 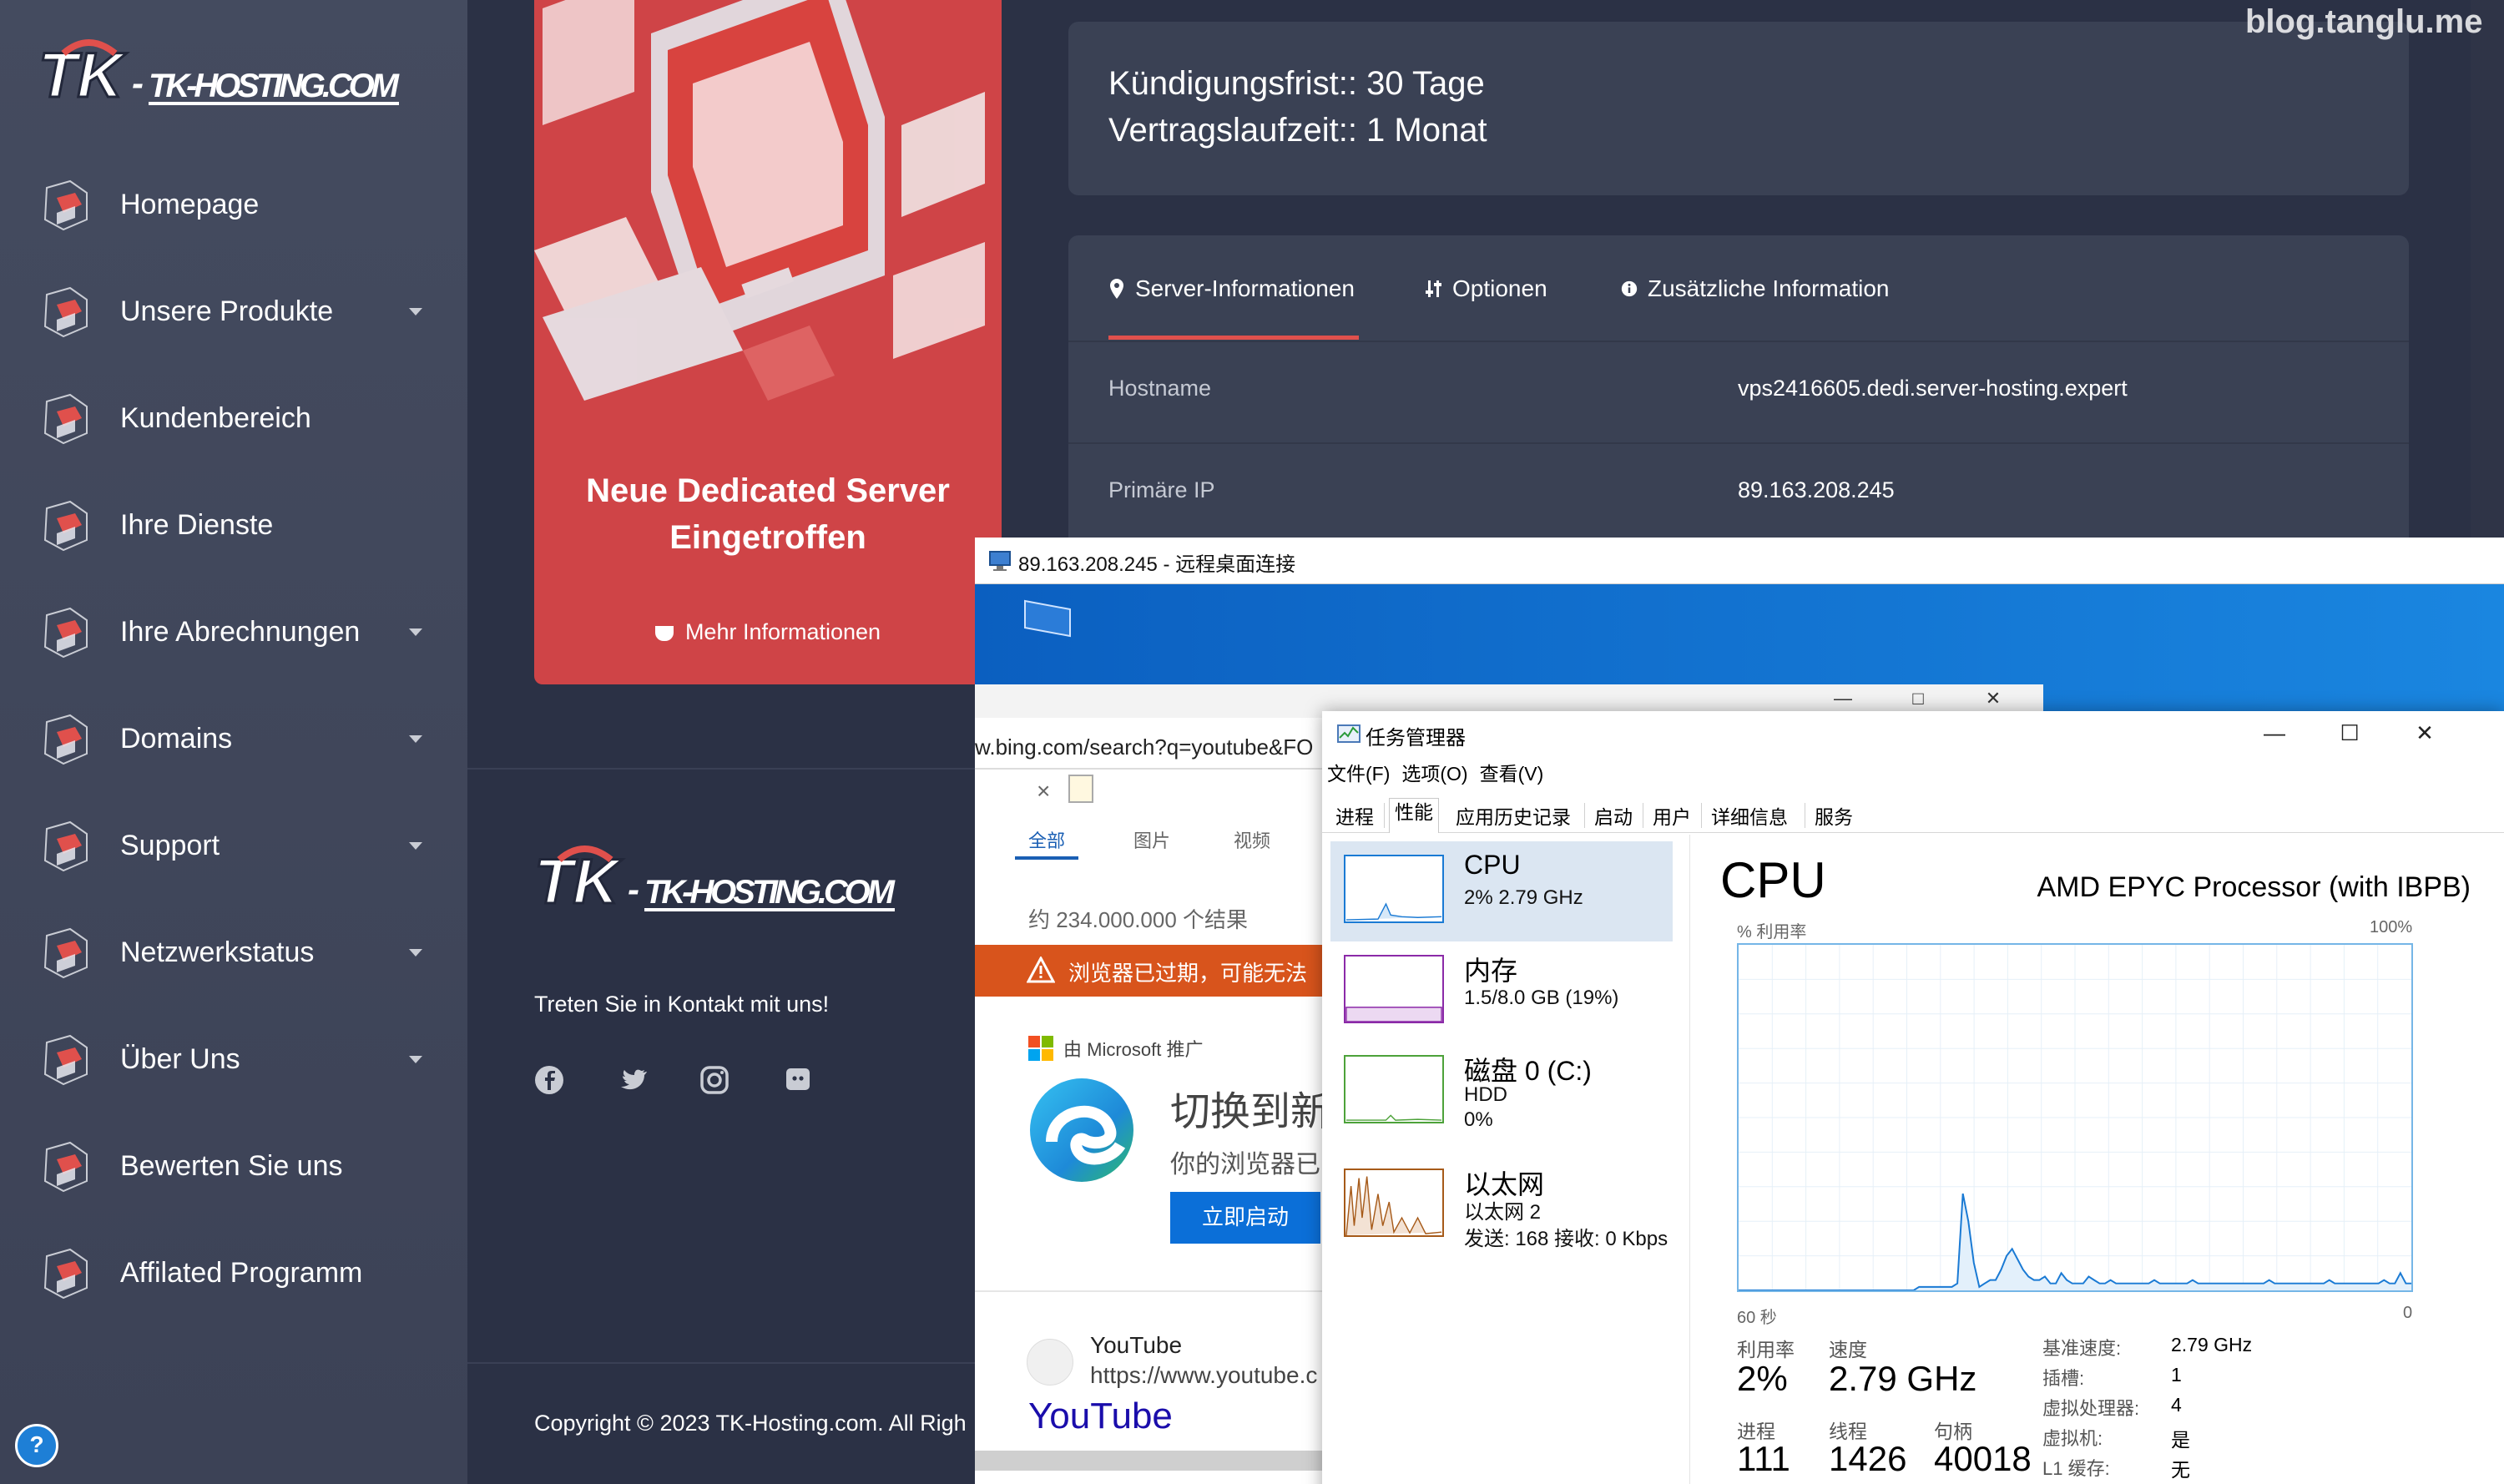 I want to click on discord-icon, so click(x=798, y=1080).